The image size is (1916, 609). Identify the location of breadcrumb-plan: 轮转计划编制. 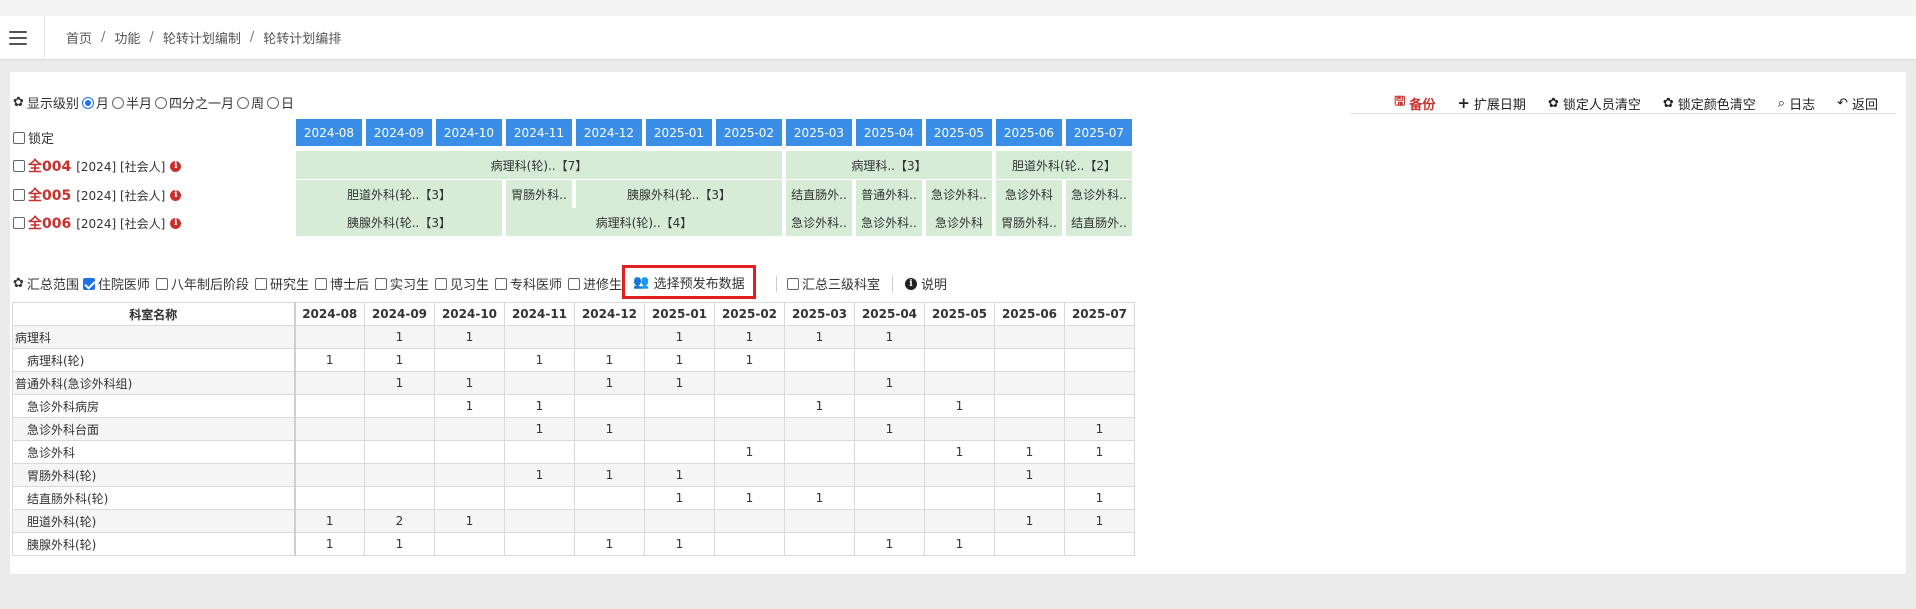
(202, 37).